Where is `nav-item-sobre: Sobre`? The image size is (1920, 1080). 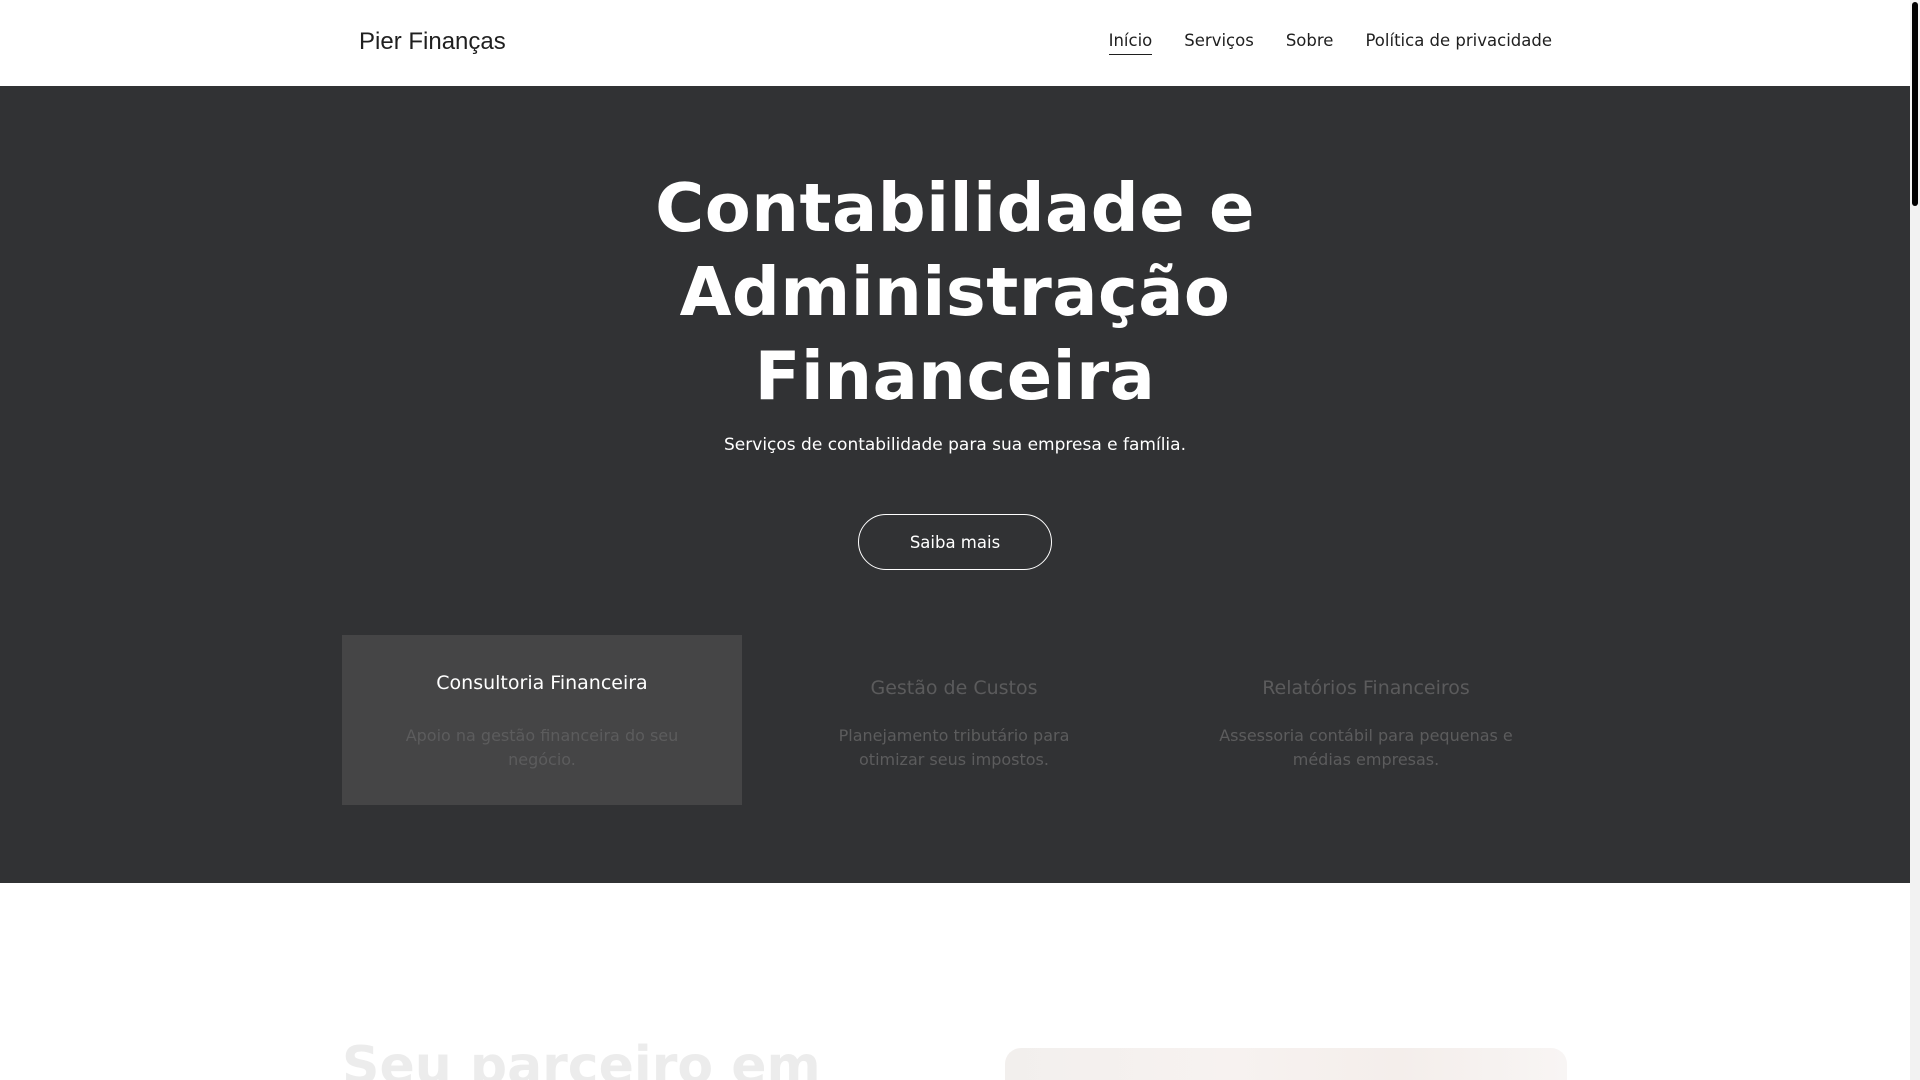
nav-item-sobre: Sobre is located at coordinates (1310, 43).